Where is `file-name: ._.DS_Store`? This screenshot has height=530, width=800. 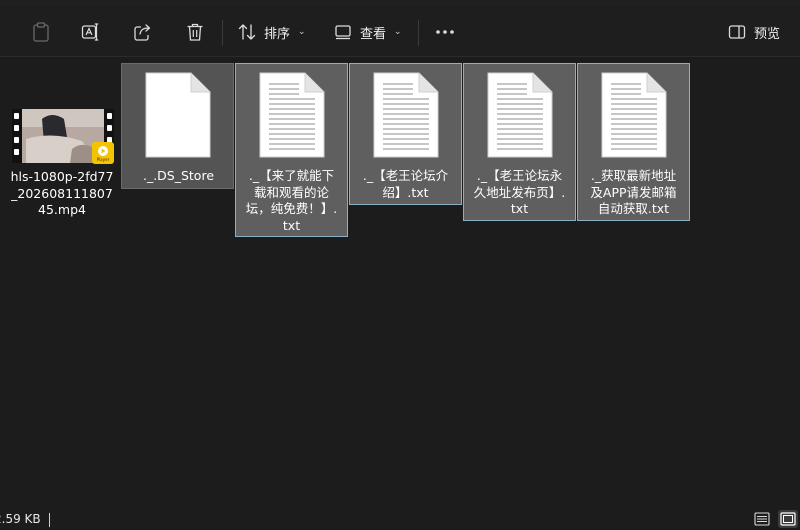 file-name: ._.DS_Store is located at coordinates (178, 175).